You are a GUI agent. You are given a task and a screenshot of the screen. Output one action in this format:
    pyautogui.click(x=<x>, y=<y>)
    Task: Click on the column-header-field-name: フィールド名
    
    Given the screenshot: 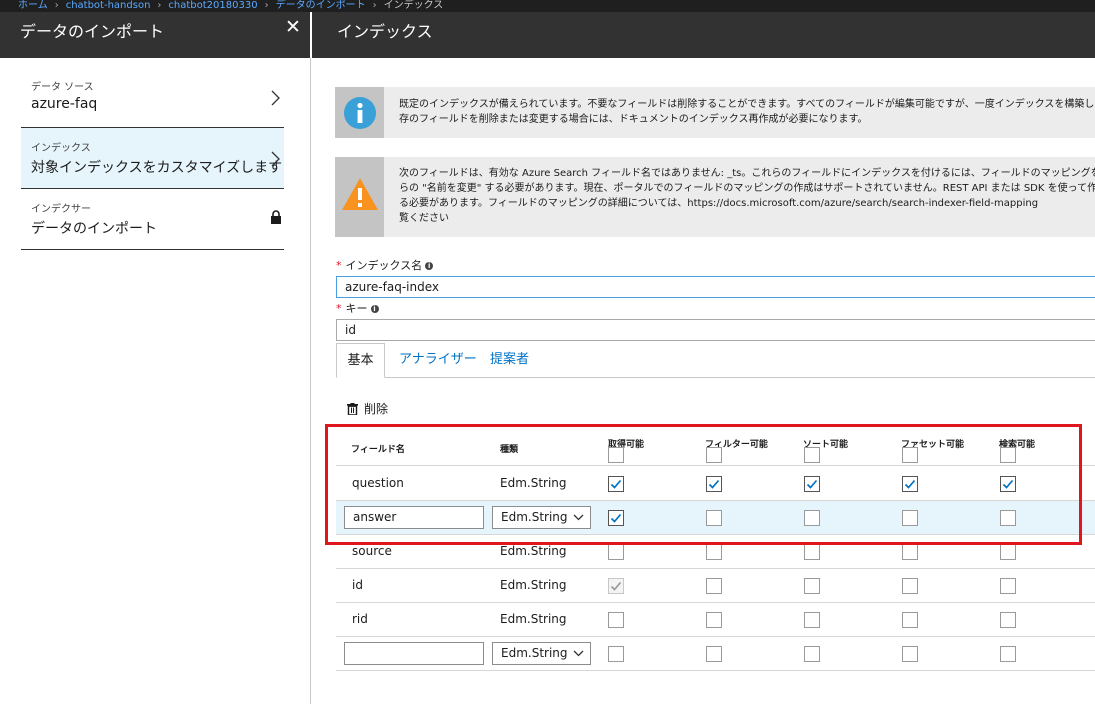 What is the action you would take?
    pyautogui.click(x=378, y=450)
    